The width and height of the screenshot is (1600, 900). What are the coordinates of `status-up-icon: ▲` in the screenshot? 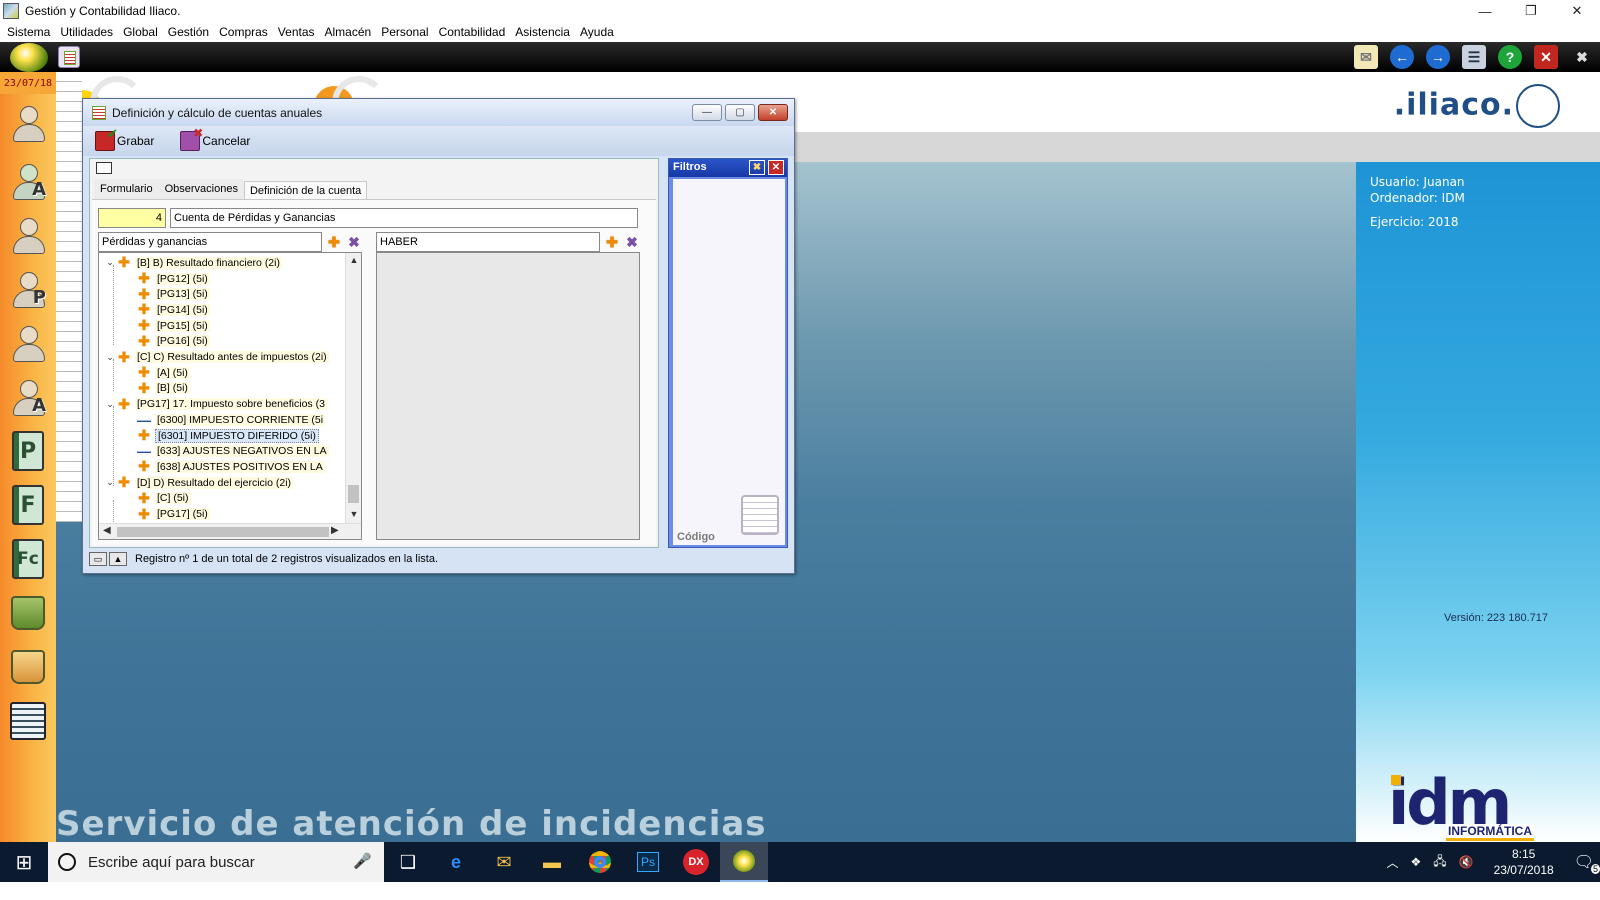 It's located at (118, 559).